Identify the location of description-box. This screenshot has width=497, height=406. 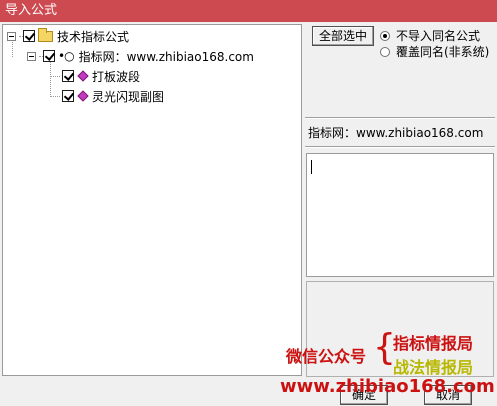
(400, 215).